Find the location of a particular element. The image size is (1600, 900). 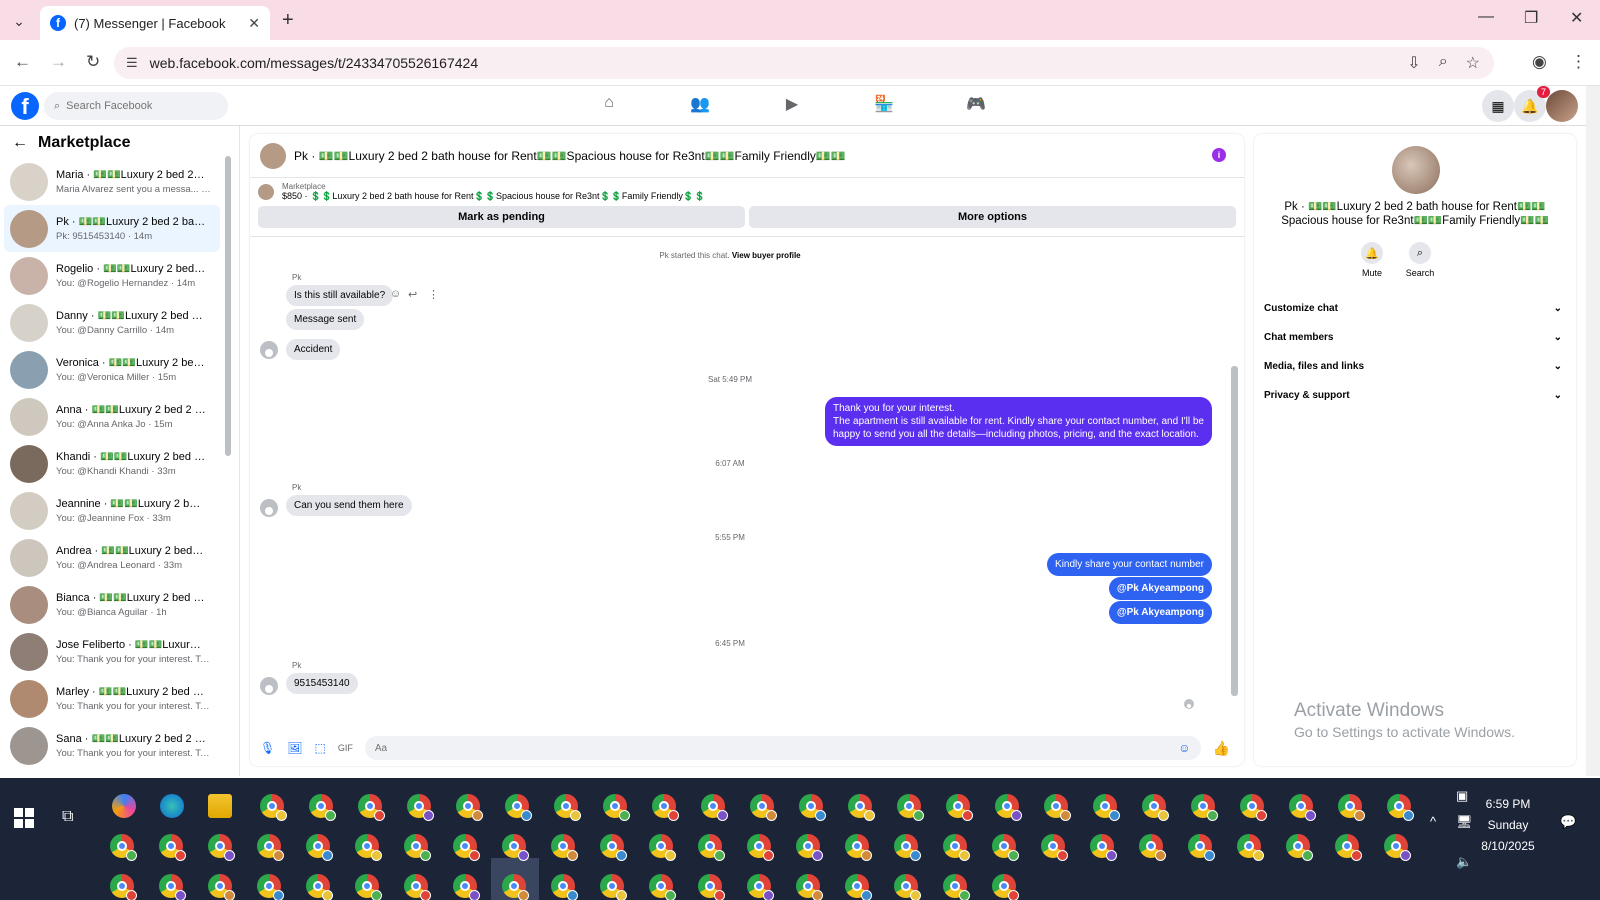

system-clock: 6:59 PM Sunday 8/10/2025 is located at coordinates (1508, 825).